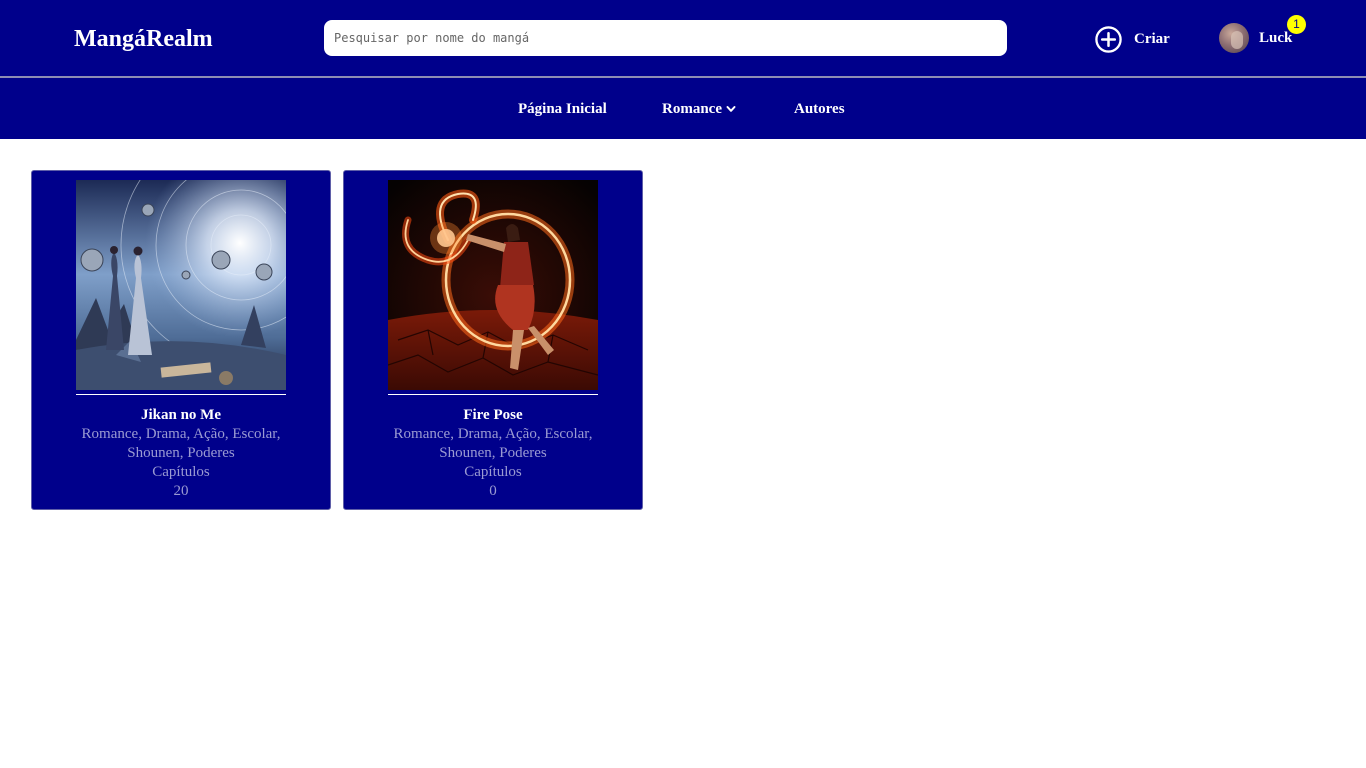 This screenshot has height=768, width=1366. What do you see at coordinates (731, 109) in the screenshot?
I see `chevron-down-icon` at bounding box center [731, 109].